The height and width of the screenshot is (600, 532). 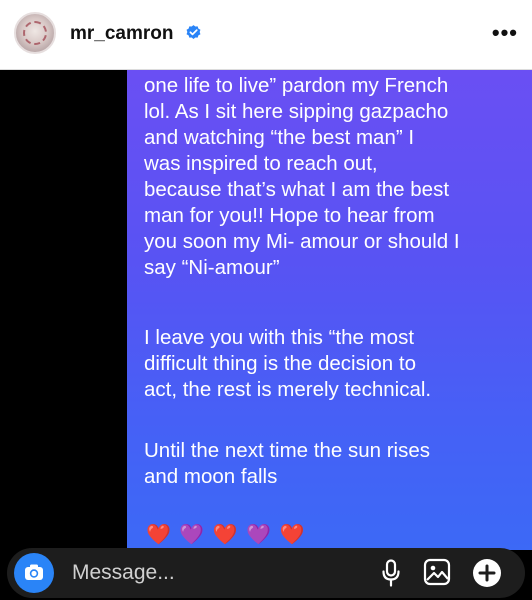 What do you see at coordinates (266, 35) in the screenshot?
I see `post-header: mr_camron •••` at bounding box center [266, 35].